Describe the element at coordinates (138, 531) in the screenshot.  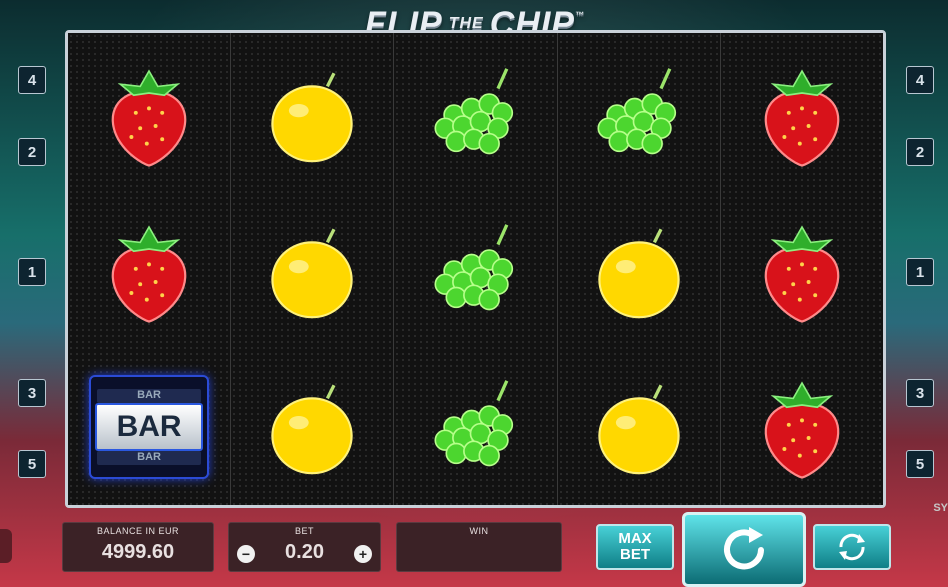
I see `balance-label: BALANCE IN EUR` at that location.